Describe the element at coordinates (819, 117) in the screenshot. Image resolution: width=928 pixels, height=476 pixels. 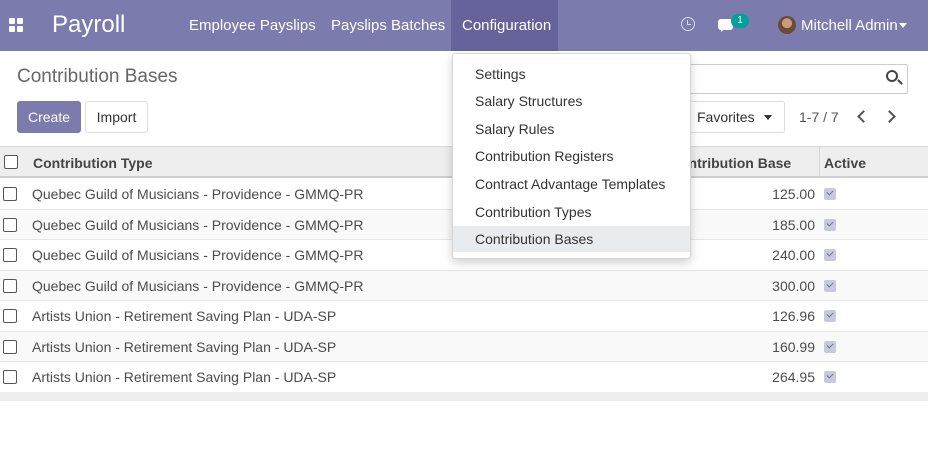
I see `pager-value: 1-7 / 7` at that location.